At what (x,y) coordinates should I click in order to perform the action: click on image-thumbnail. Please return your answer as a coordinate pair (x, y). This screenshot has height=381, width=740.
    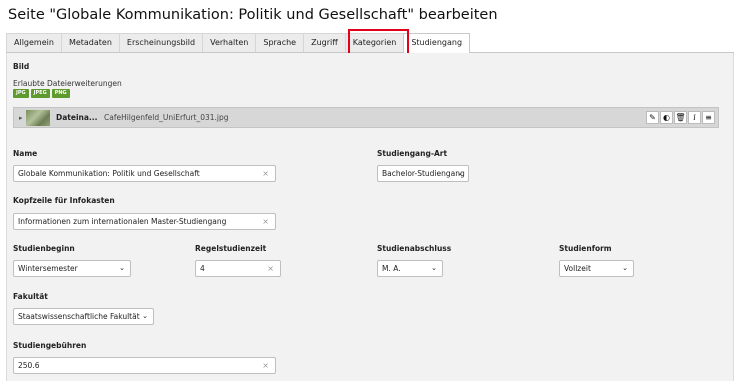
    Looking at the image, I should click on (38, 118).